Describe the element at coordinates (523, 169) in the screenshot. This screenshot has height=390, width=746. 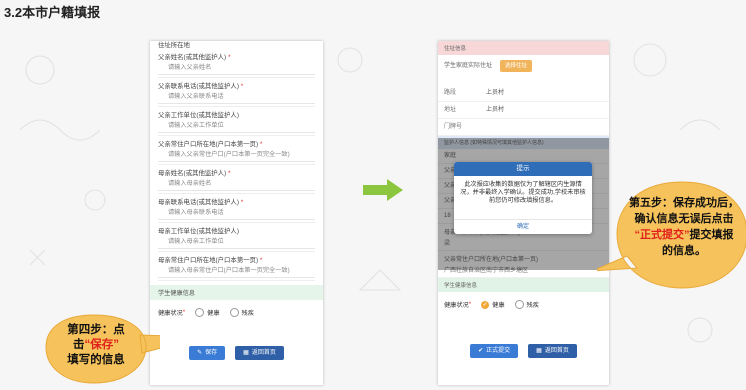
I see `dialog-title: 提示` at that location.